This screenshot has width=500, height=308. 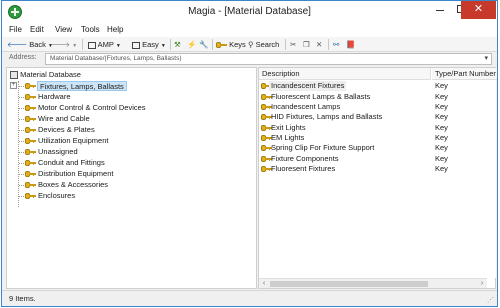 I want to click on forward-arrow-icon: 🡒, so click(x=60, y=44).